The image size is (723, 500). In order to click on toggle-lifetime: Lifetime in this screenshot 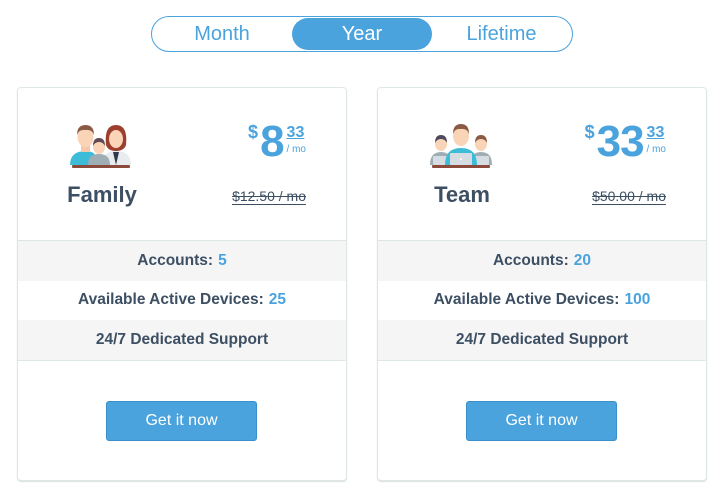, I will do `click(501, 34)`.